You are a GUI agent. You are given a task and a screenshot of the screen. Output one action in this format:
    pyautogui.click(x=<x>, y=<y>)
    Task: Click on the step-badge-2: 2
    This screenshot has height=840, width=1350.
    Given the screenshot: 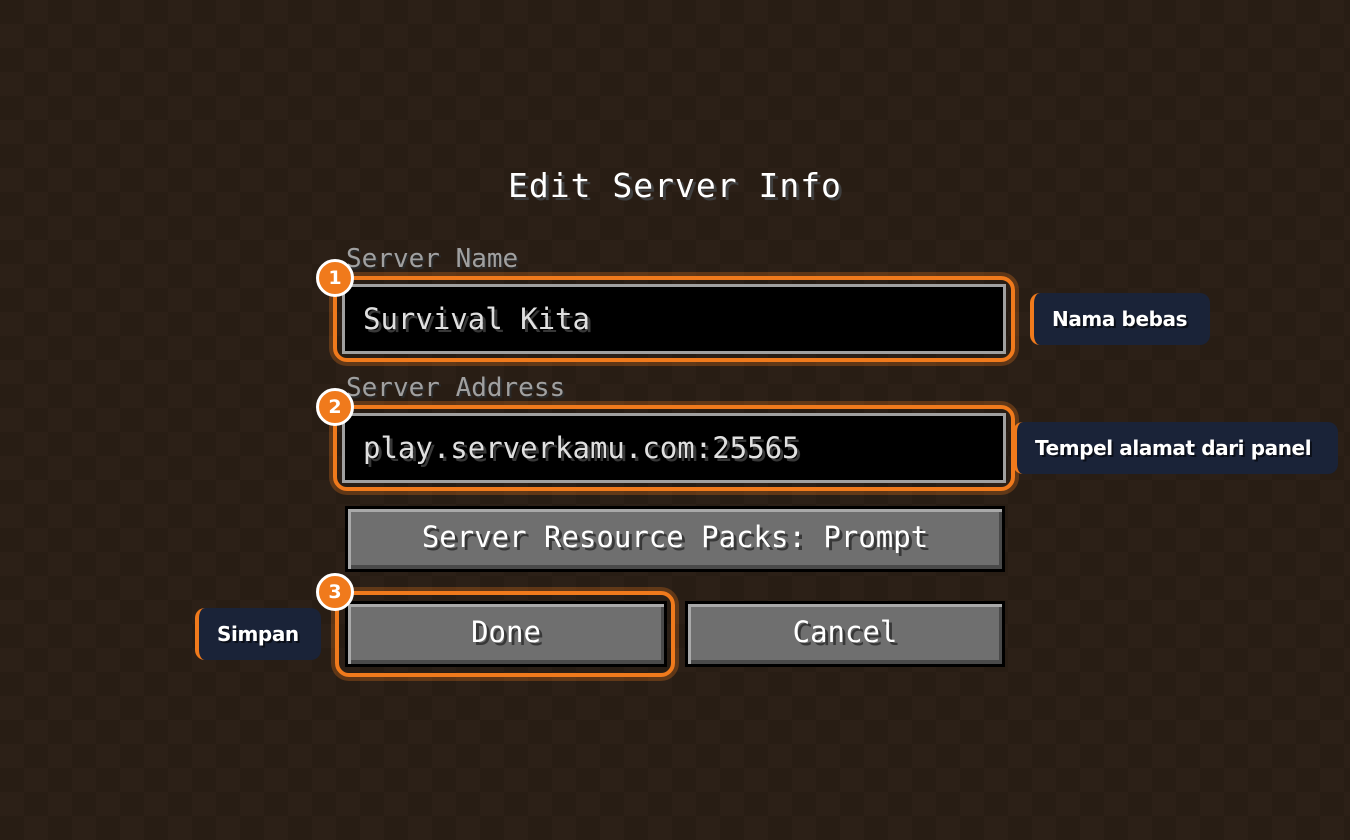 What is the action you would take?
    pyautogui.click(x=335, y=407)
    